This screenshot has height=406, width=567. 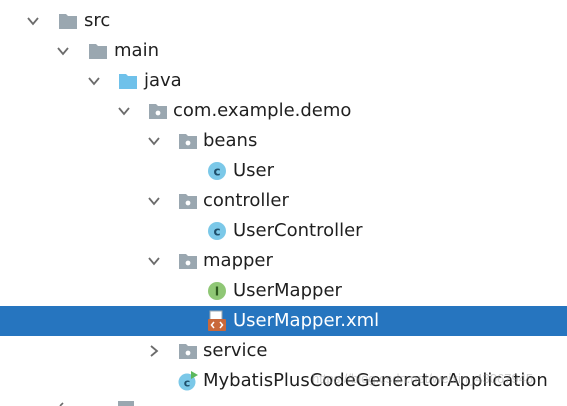 I want to click on tree-item-com-example-demo: com.example.demo, so click(x=283, y=111).